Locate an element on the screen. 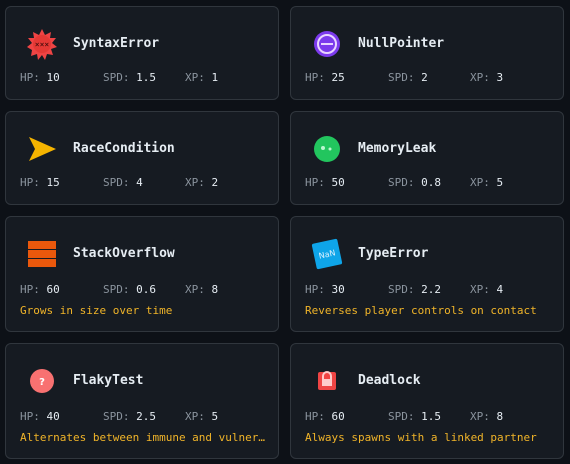 The width and height of the screenshot is (570, 464). spd-value: 0.6 is located at coordinates (146, 289).